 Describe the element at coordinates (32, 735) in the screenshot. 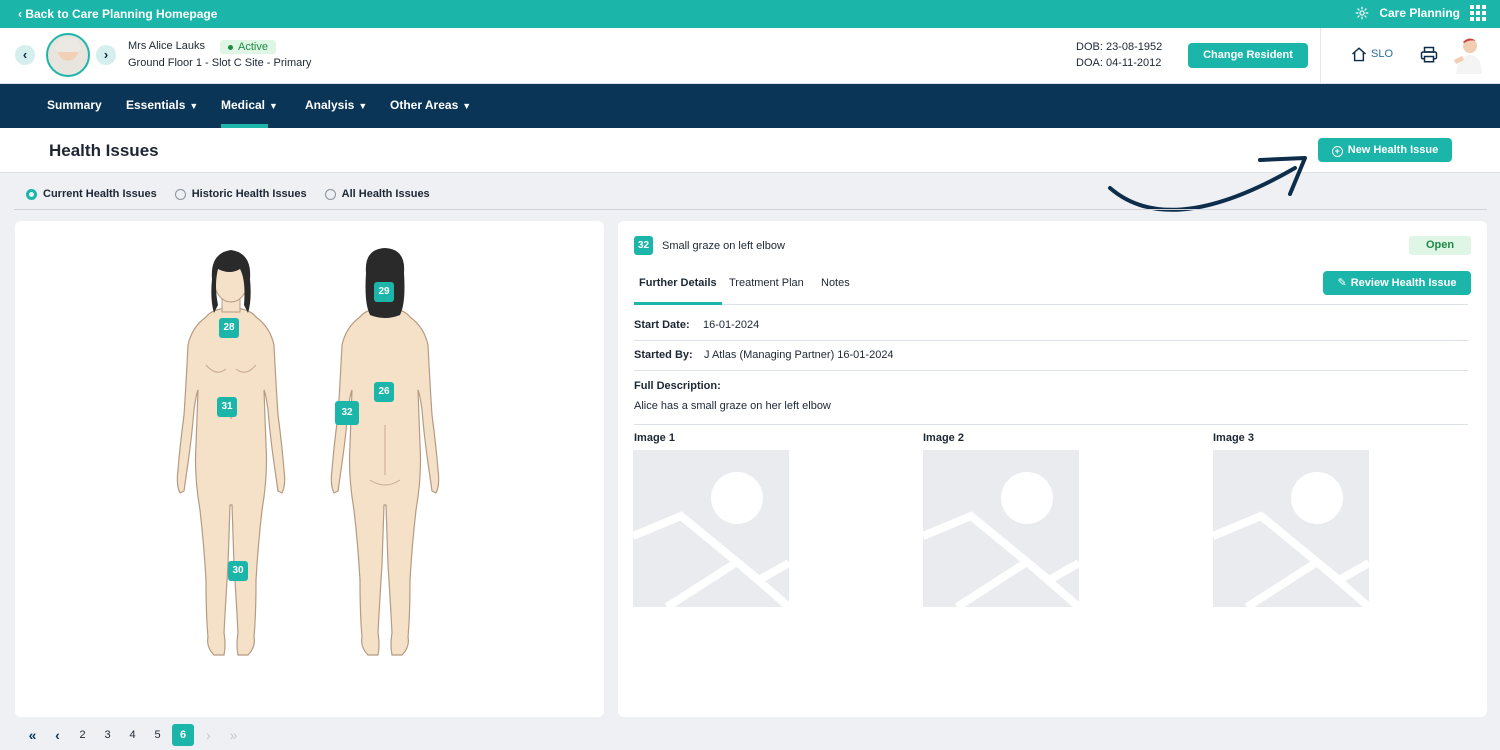

I see `first-page-icon: «` at that location.